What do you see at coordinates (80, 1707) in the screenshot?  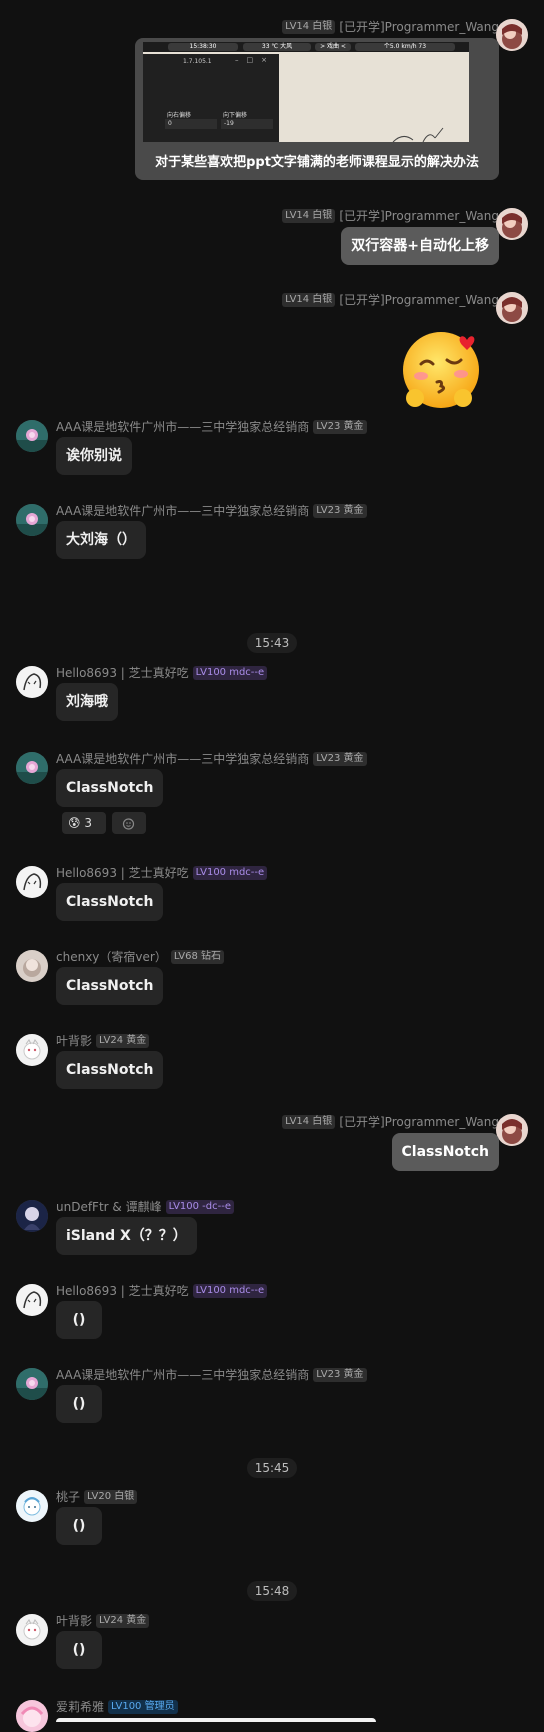 I see `sender-name: 爱莉希雅` at bounding box center [80, 1707].